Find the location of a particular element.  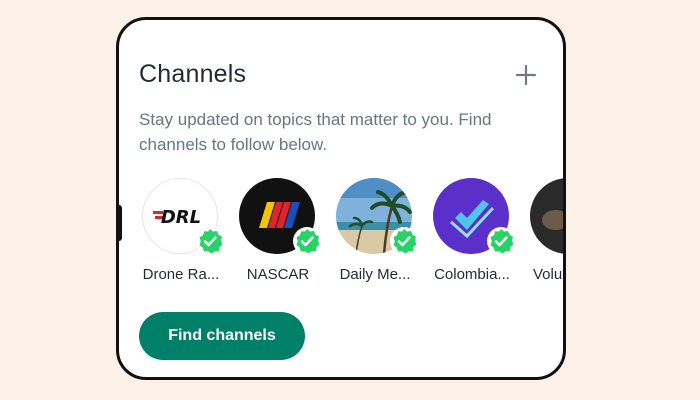

card-title: Channels is located at coordinates (193, 74).